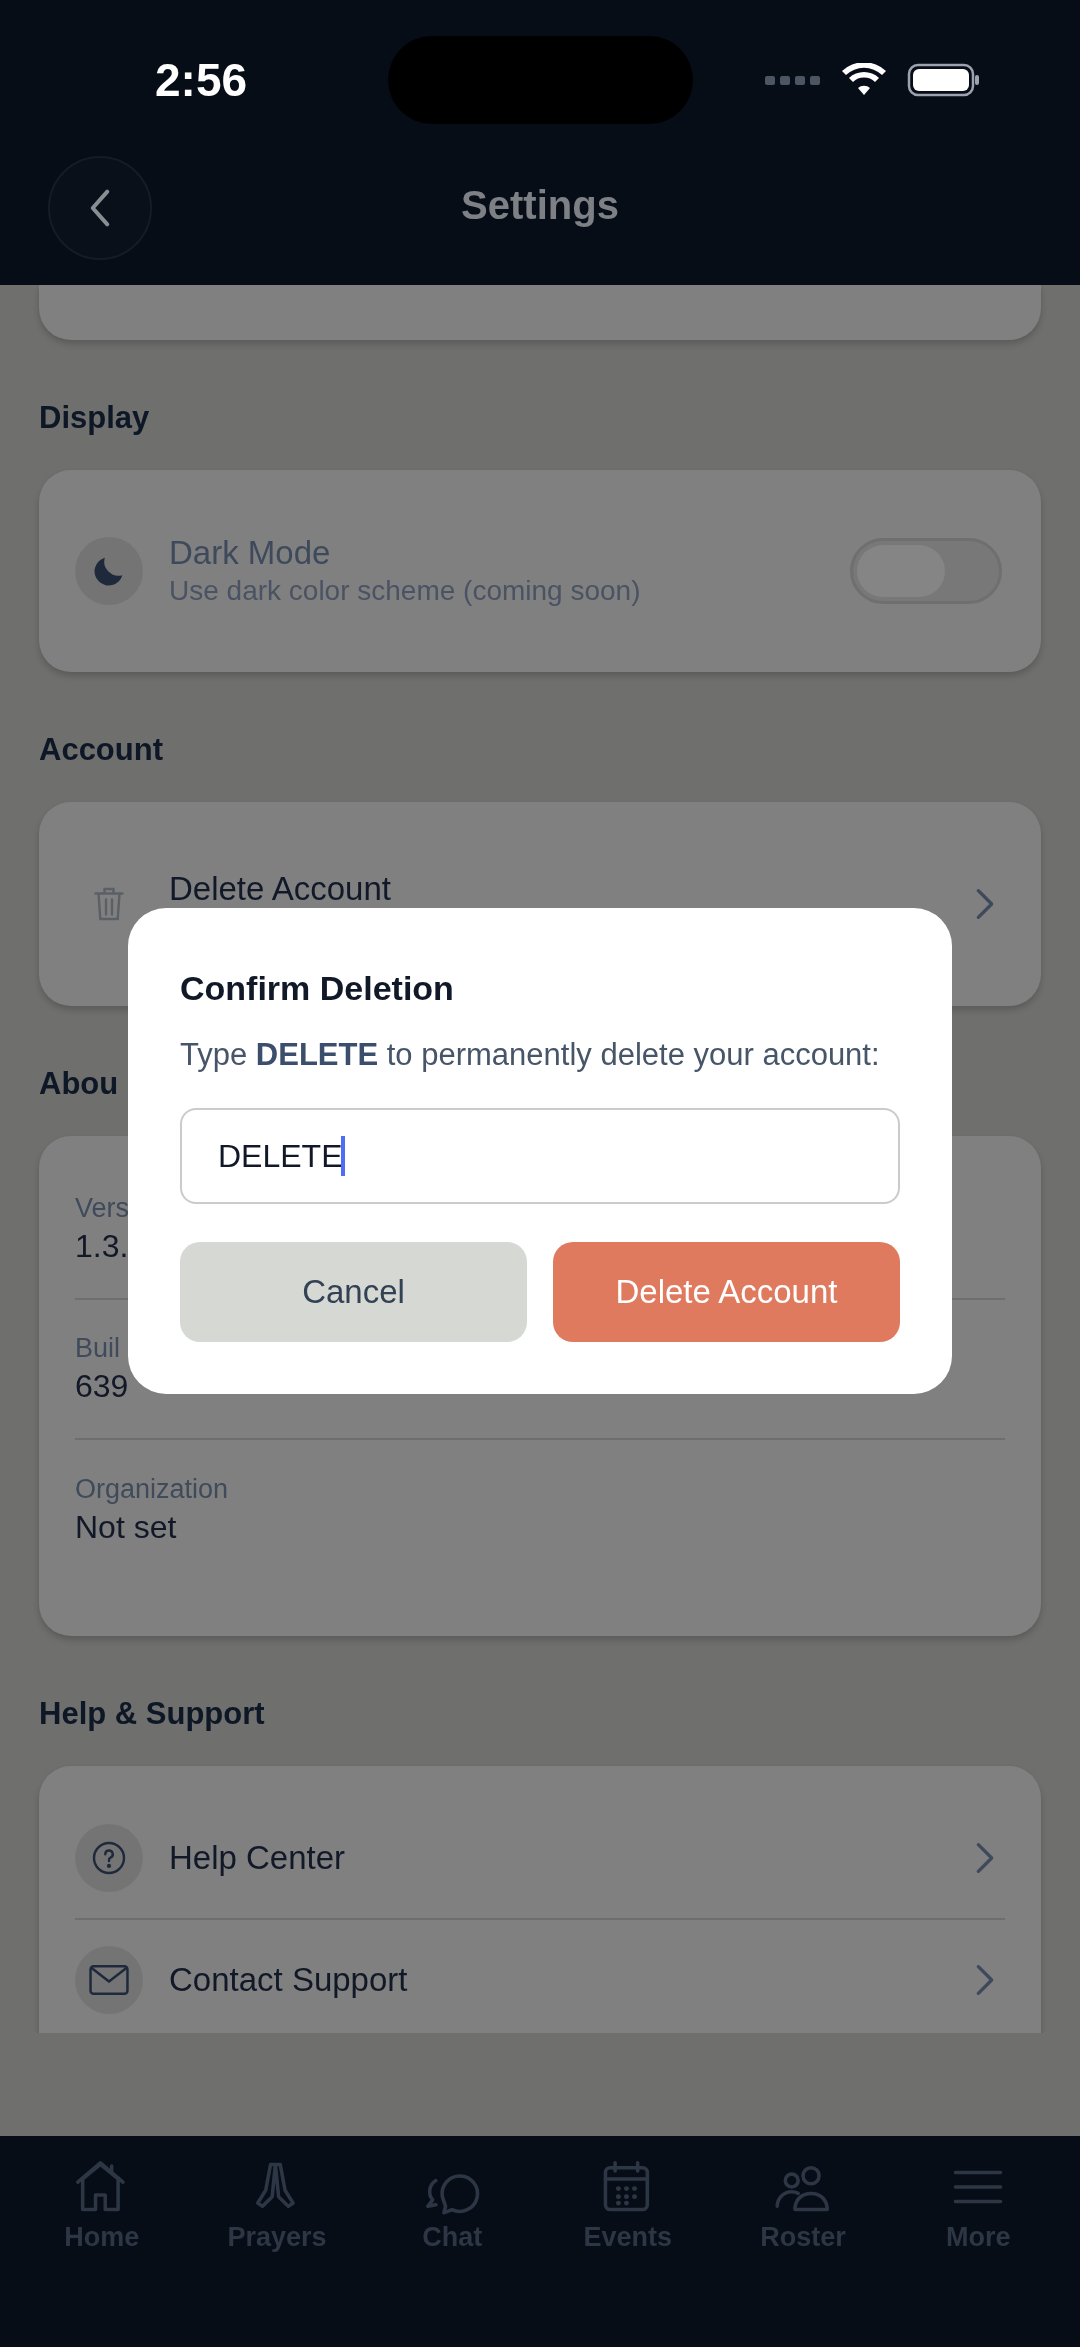 The image size is (1080, 2347). What do you see at coordinates (202, 80) in the screenshot?
I see `status-time: 2:56` at bounding box center [202, 80].